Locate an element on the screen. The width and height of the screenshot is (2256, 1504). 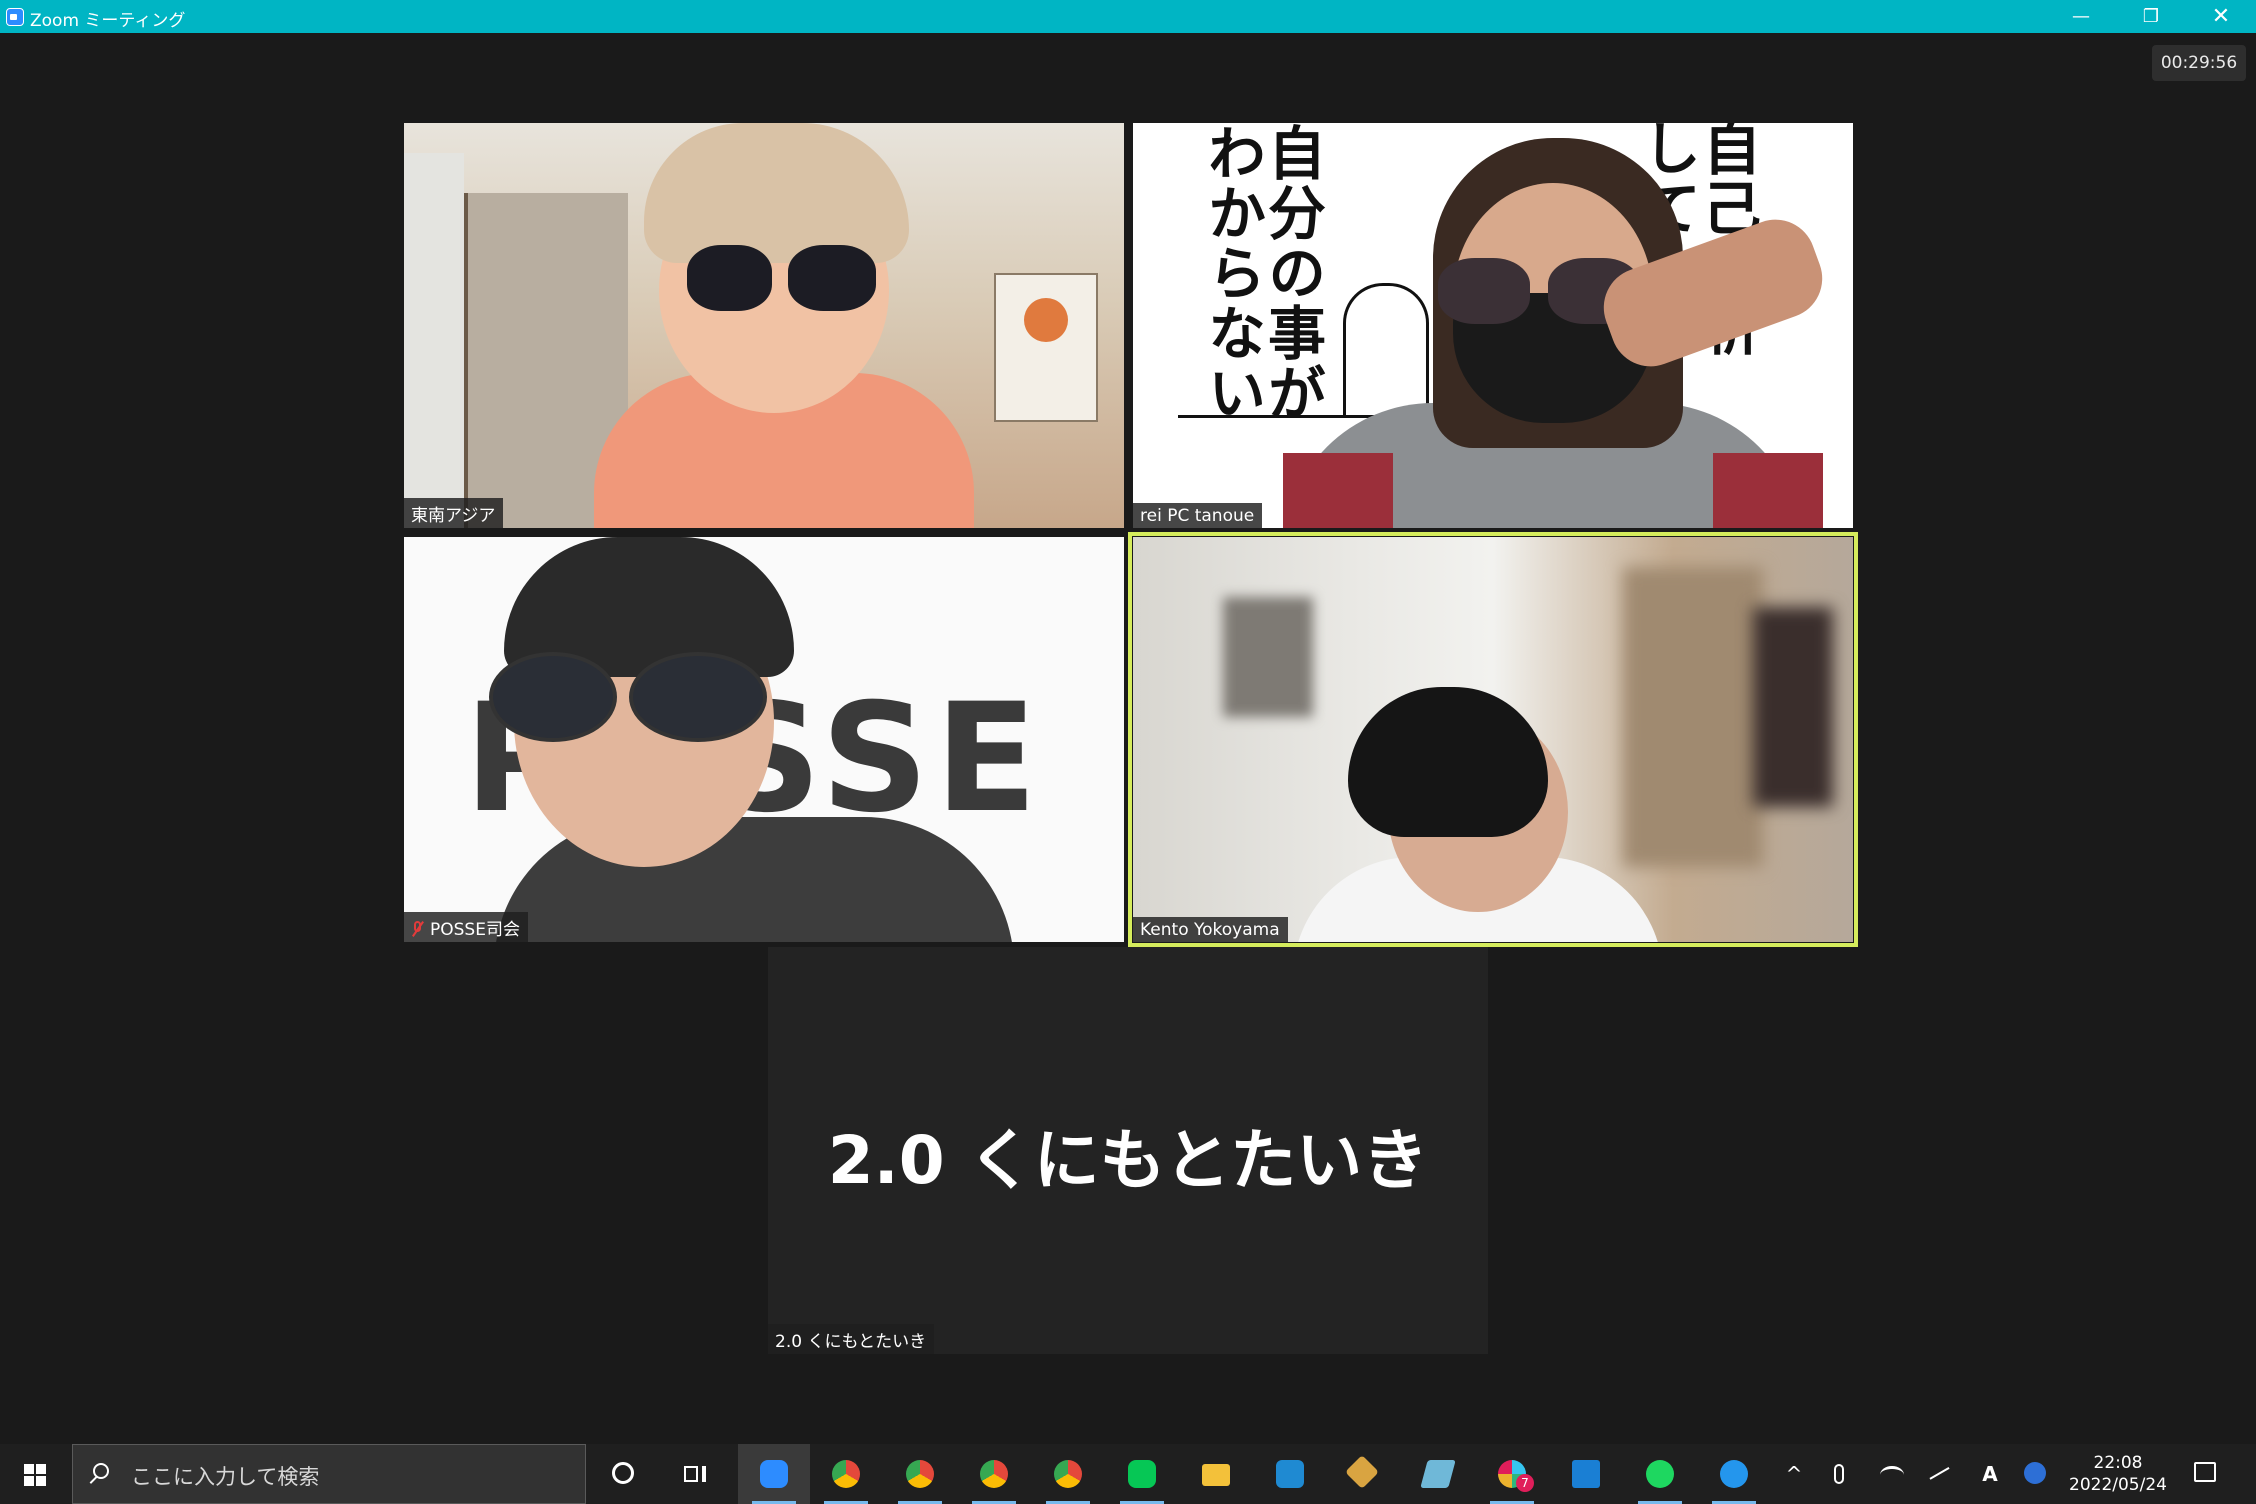
pen-icon is located at coordinates (1941, 1476).